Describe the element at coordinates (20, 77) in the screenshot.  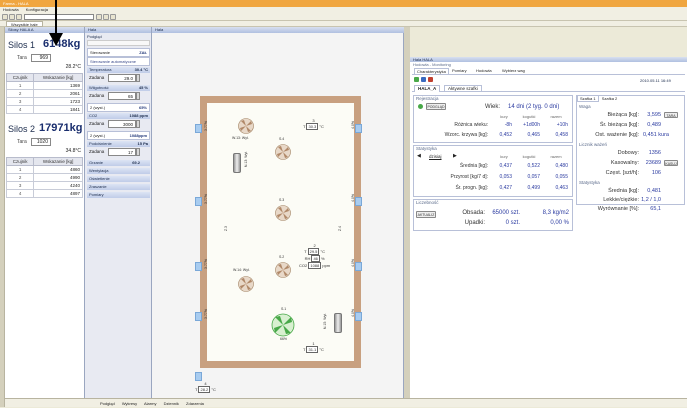
I see `col-czujnik: Czujnik` at that location.